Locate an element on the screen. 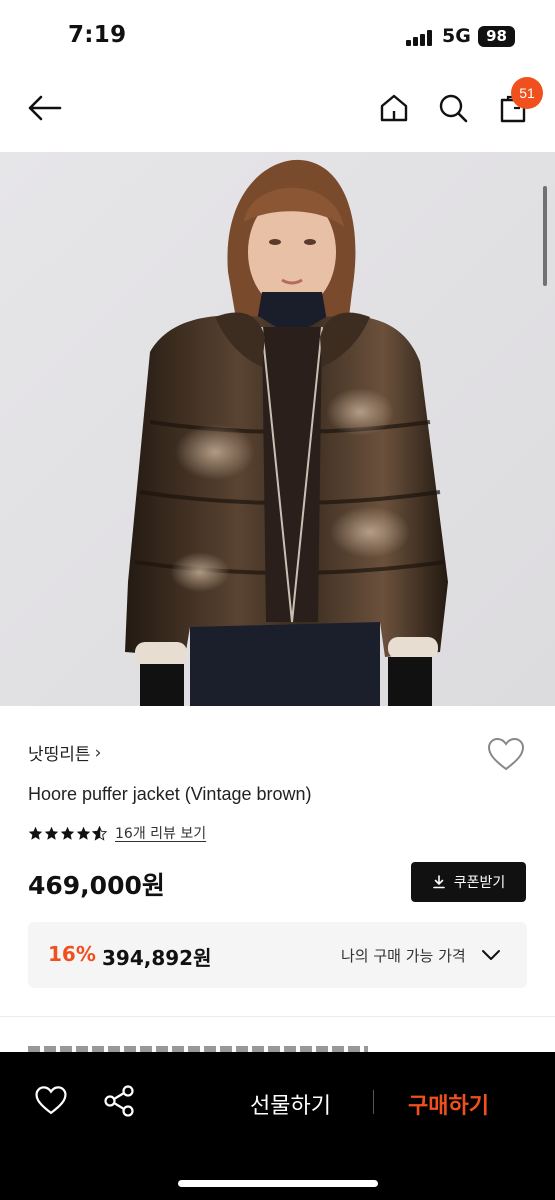 This screenshot has width=555, height=1200. cart-count-badge: 51 is located at coordinates (527, 93).